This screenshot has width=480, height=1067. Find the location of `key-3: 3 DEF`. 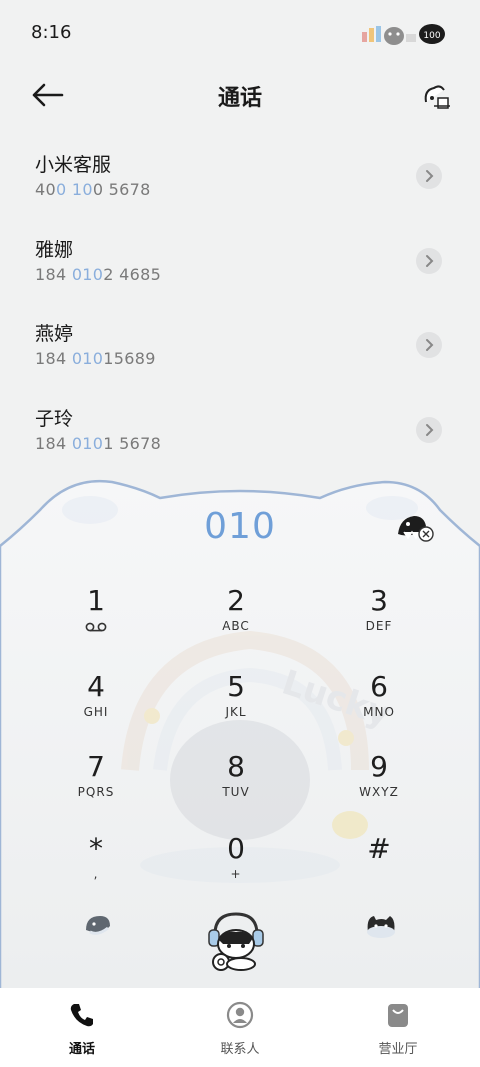

key-3: 3 DEF is located at coordinates (379, 624).